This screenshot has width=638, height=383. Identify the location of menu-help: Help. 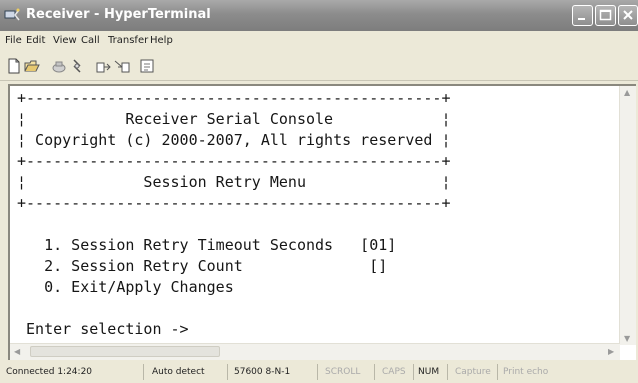
(161, 40).